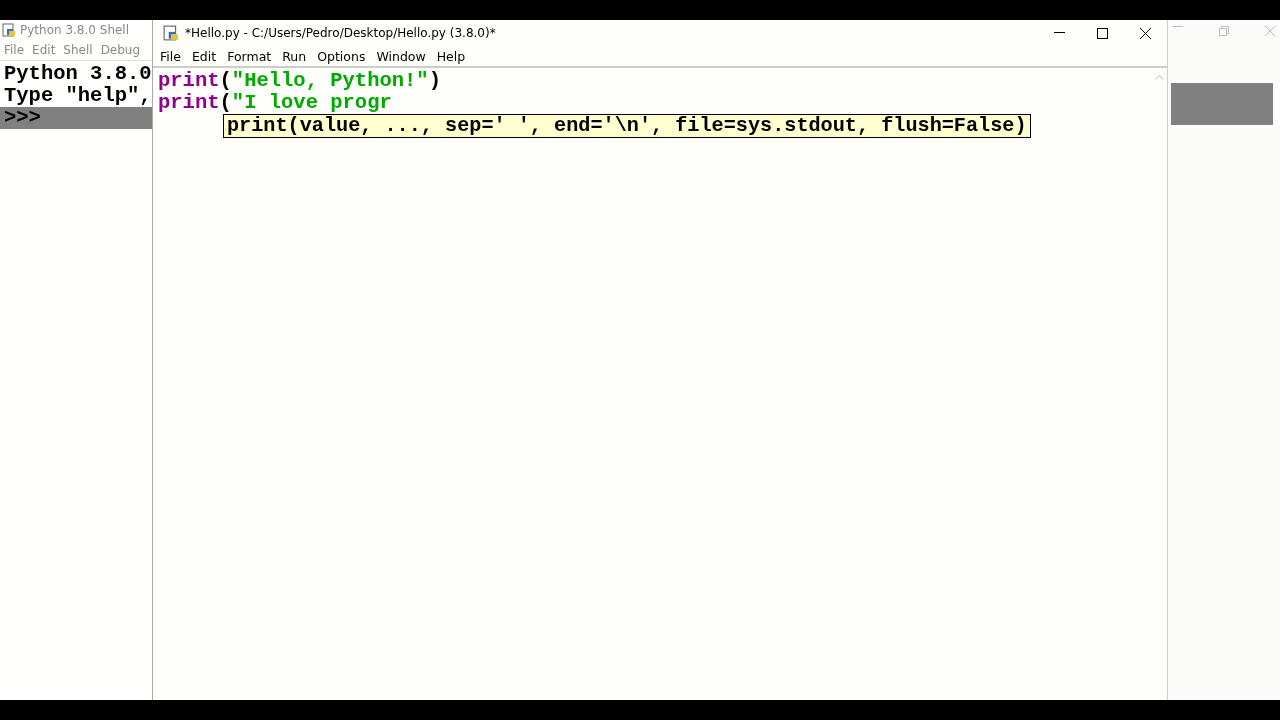  What do you see at coordinates (78, 50) in the screenshot?
I see `menu-item: Shell` at bounding box center [78, 50].